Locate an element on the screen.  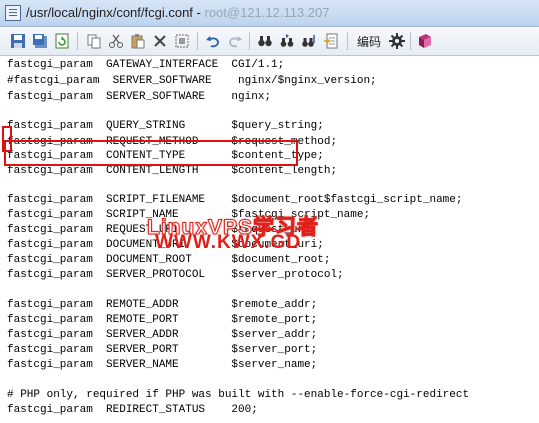
bookmark-icon is located at coordinates (425, 41).